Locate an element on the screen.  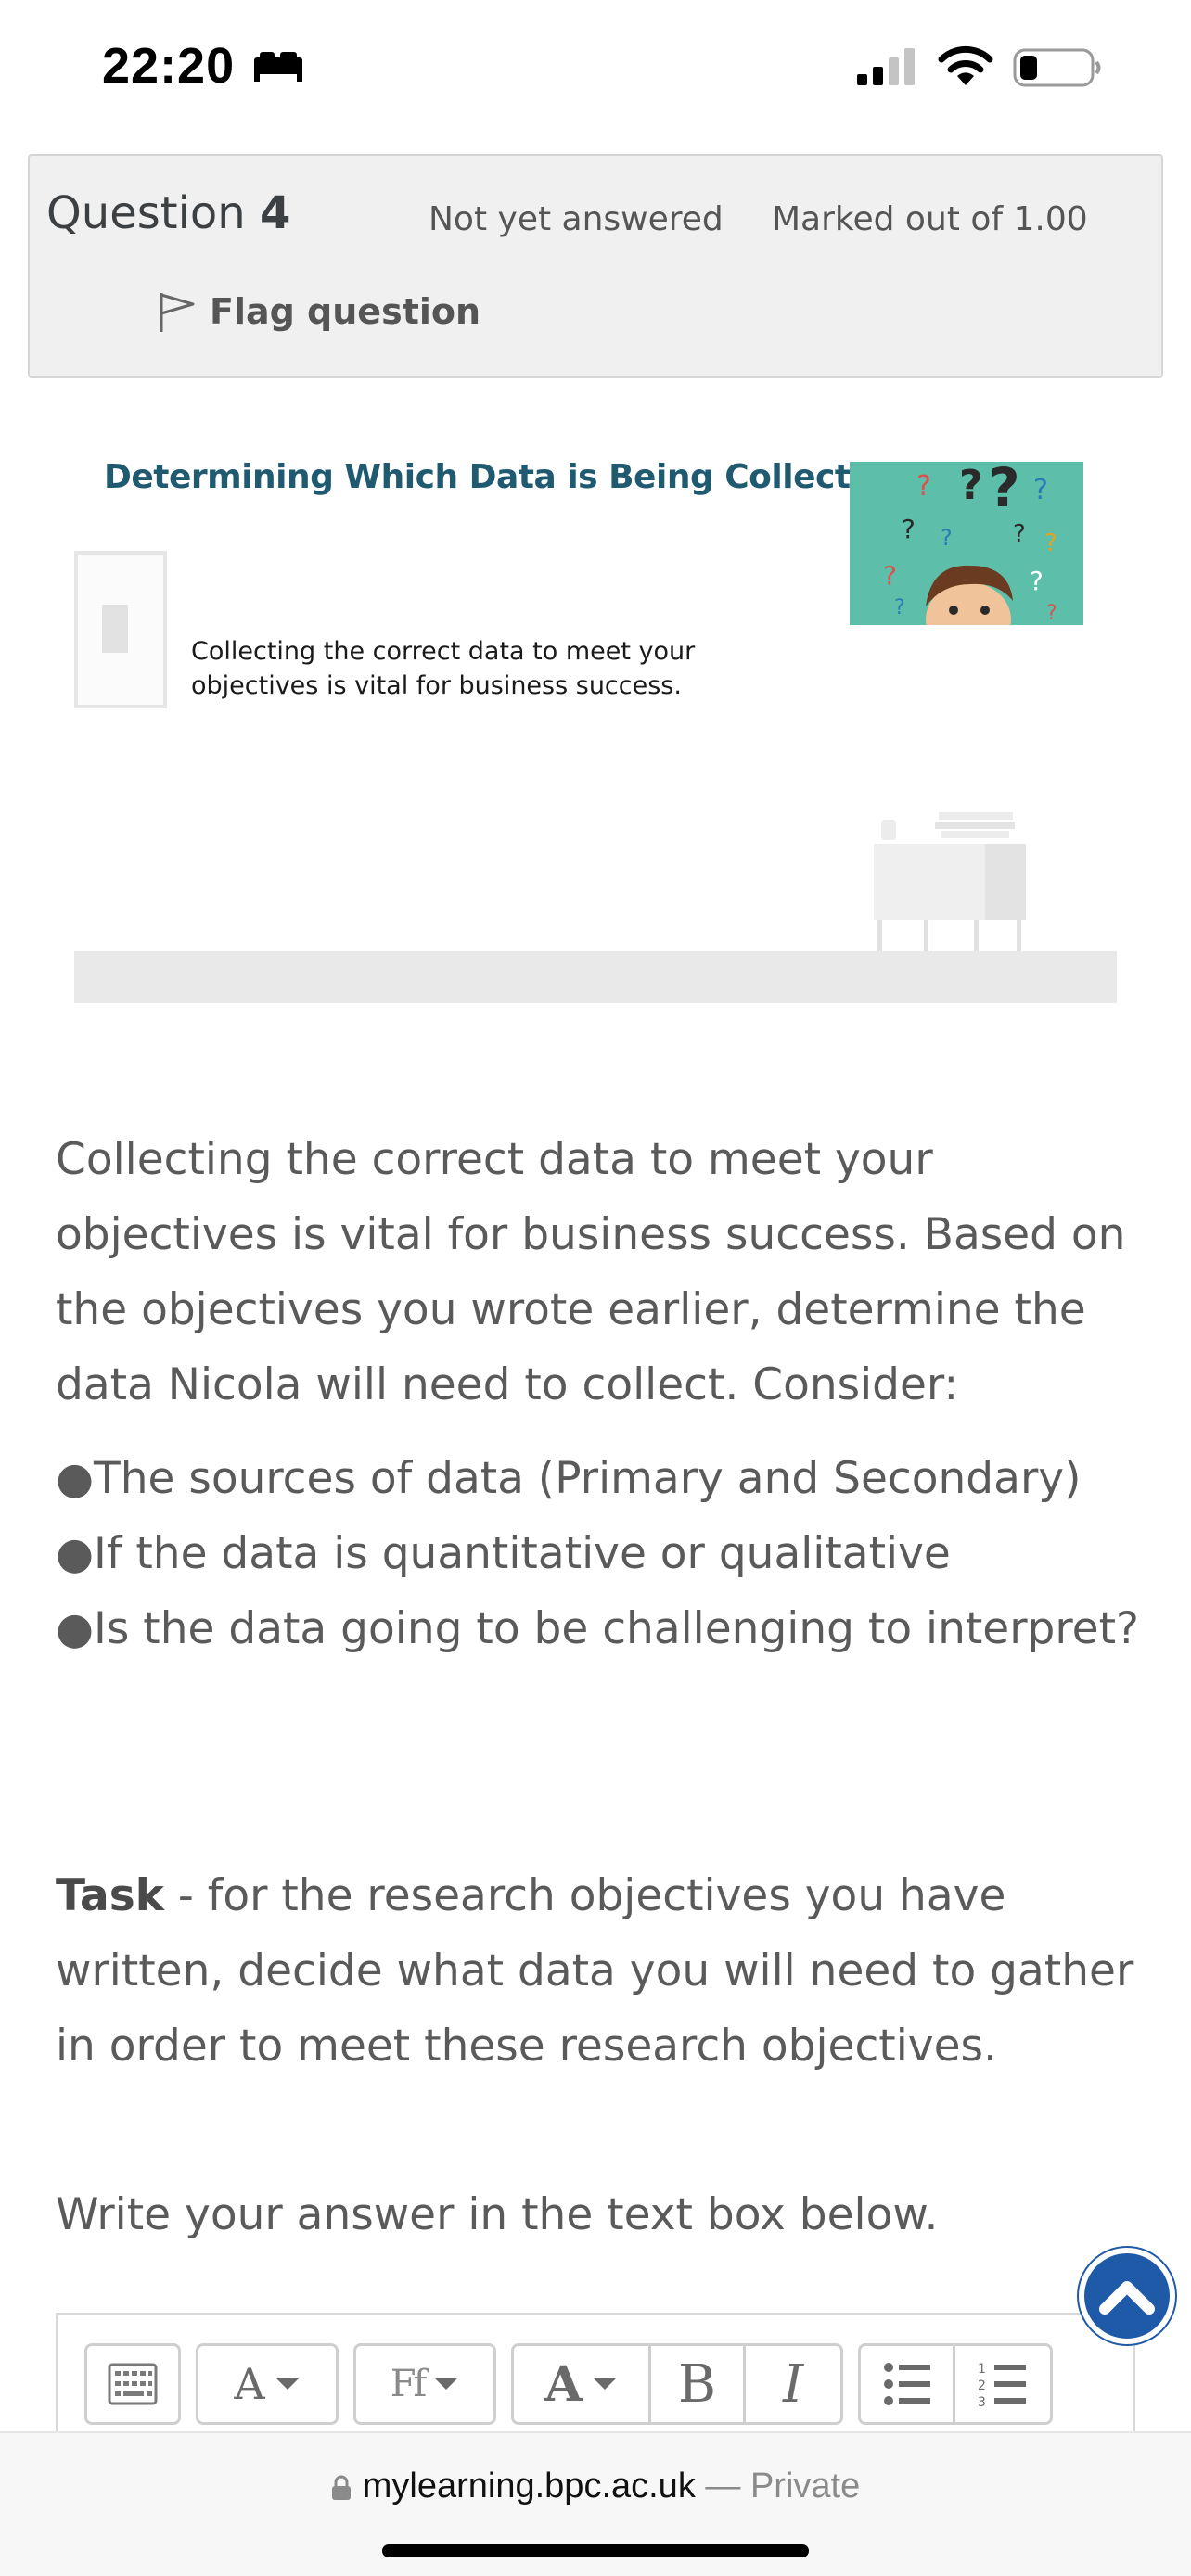
italic-button: I is located at coordinates (793, 2384).